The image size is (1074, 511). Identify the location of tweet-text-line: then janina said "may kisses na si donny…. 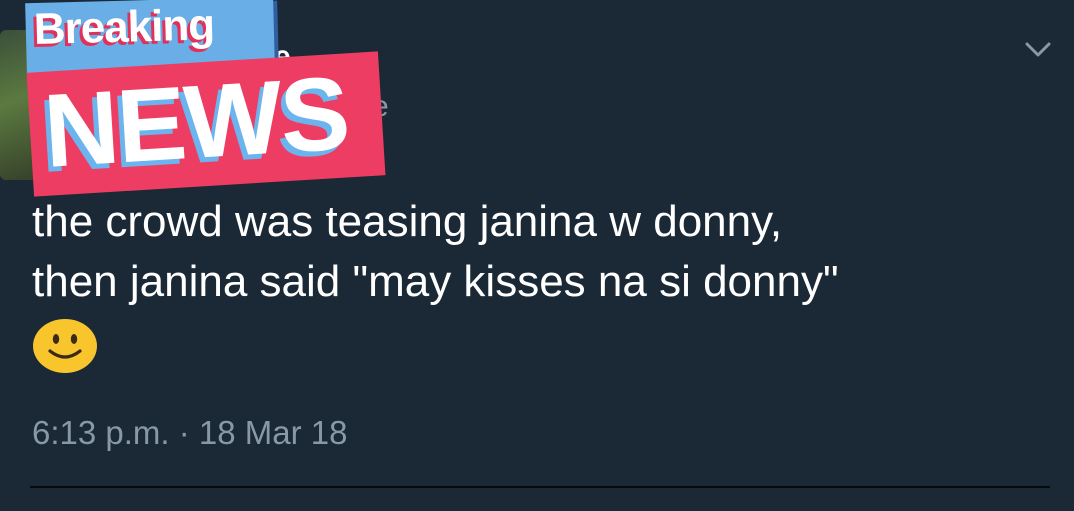
(435, 281).